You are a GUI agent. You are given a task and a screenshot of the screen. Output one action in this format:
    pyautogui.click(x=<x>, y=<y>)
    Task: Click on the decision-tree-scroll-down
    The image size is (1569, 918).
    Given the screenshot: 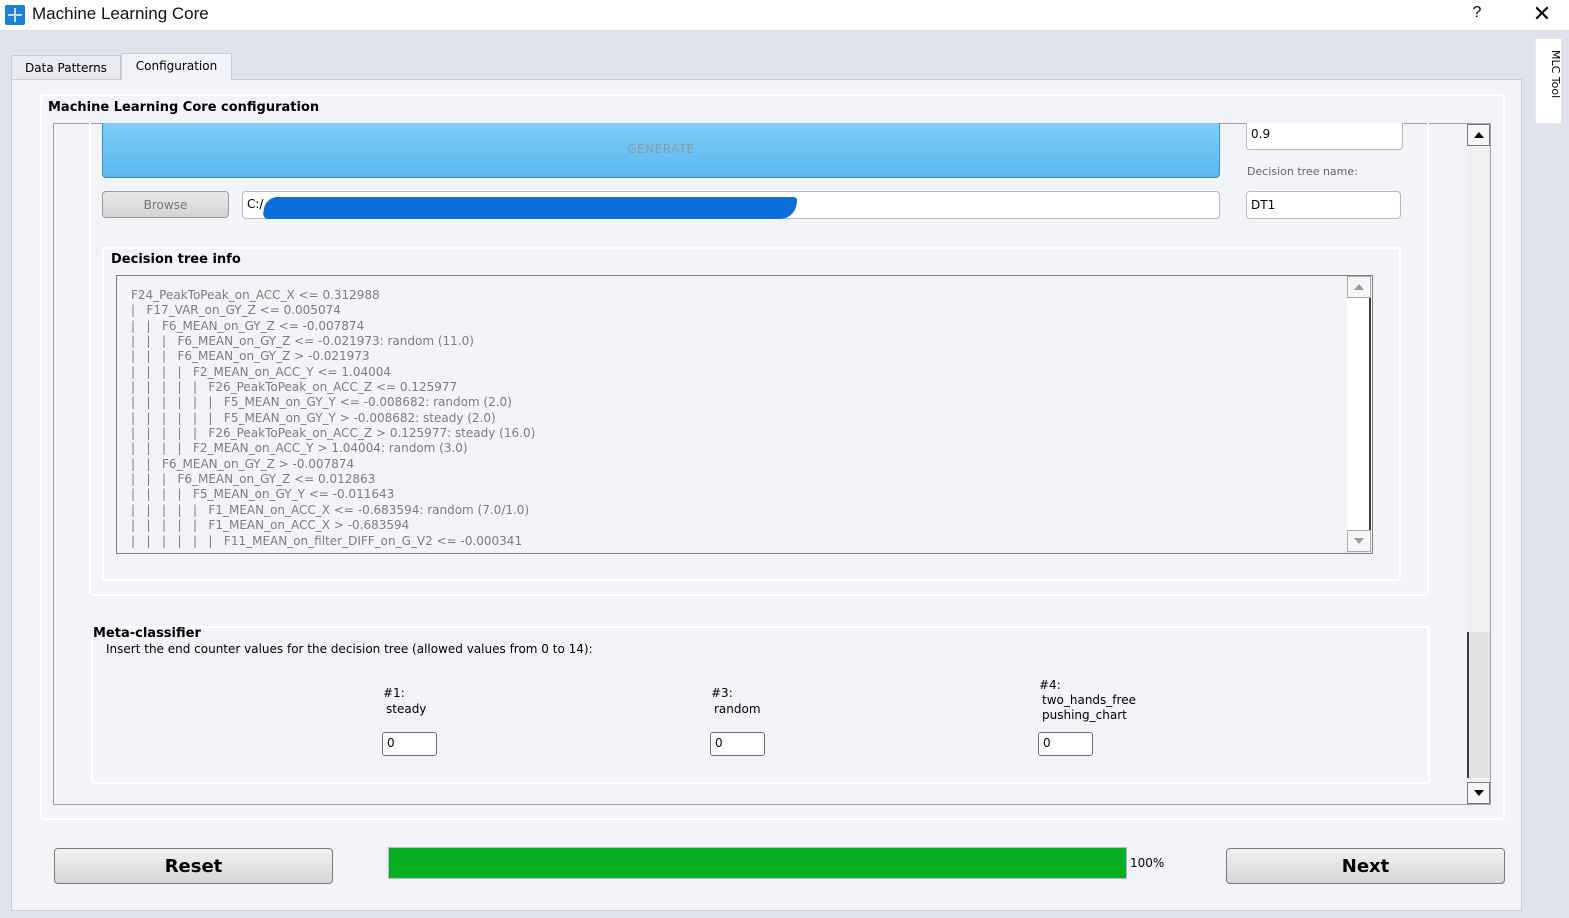 What is the action you would take?
    pyautogui.click(x=1359, y=541)
    